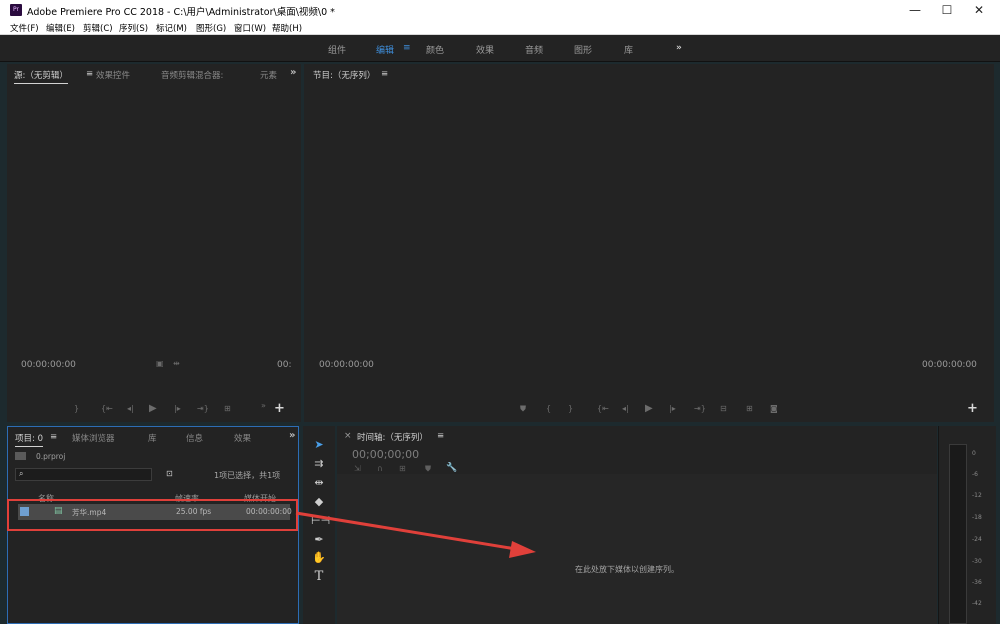  What do you see at coordinates (192, 75) in the screenshot?
I see `tab-audio-clip-mixer: 音频剪辑混合器:` at bounding box center [192, 75].